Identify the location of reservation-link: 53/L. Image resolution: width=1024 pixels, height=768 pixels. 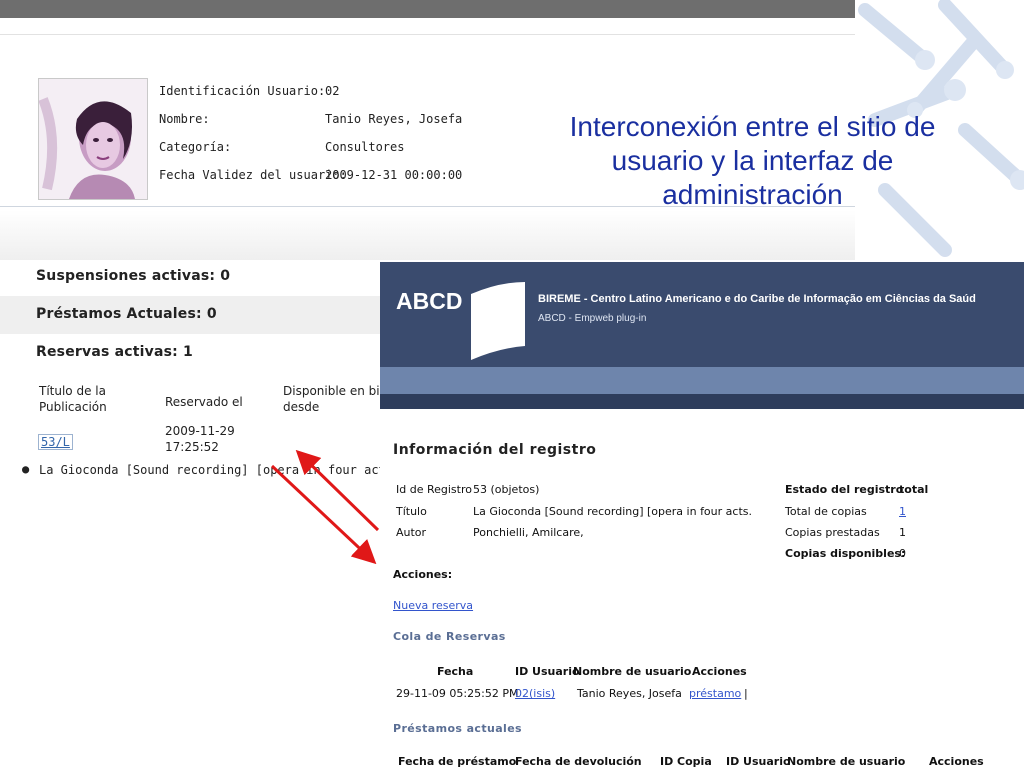
(55, 440).